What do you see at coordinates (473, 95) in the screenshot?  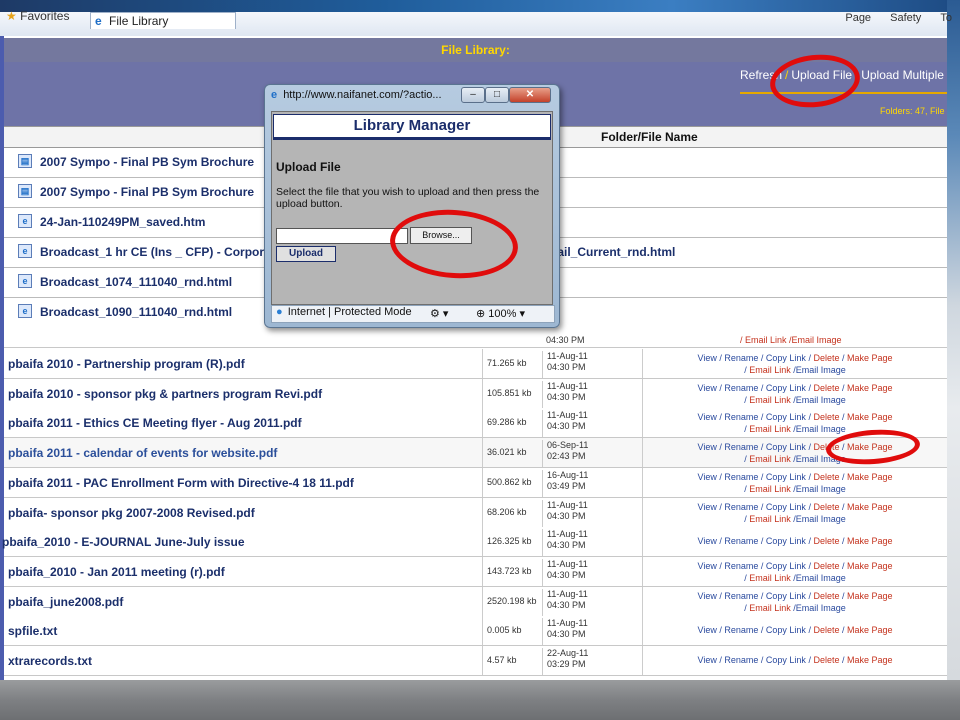 I see `minimize-button: –` at bounding box center [473, 95].